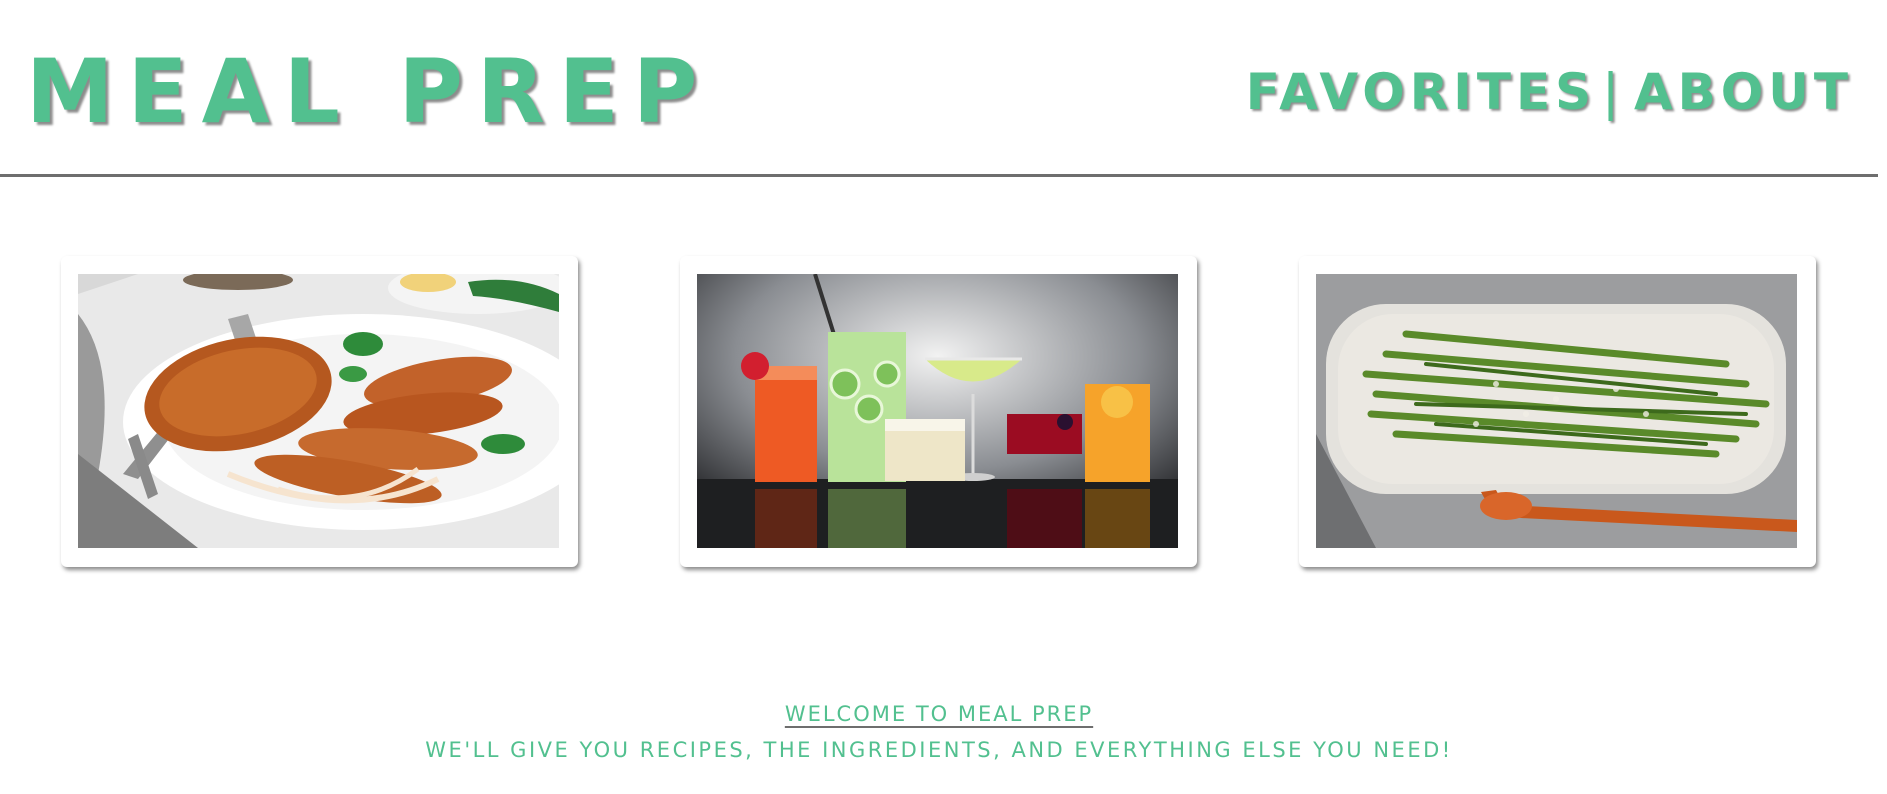 The width and height of the screenshot is (1887, 794). I want to click on chicken-photo, so click(318, 411).